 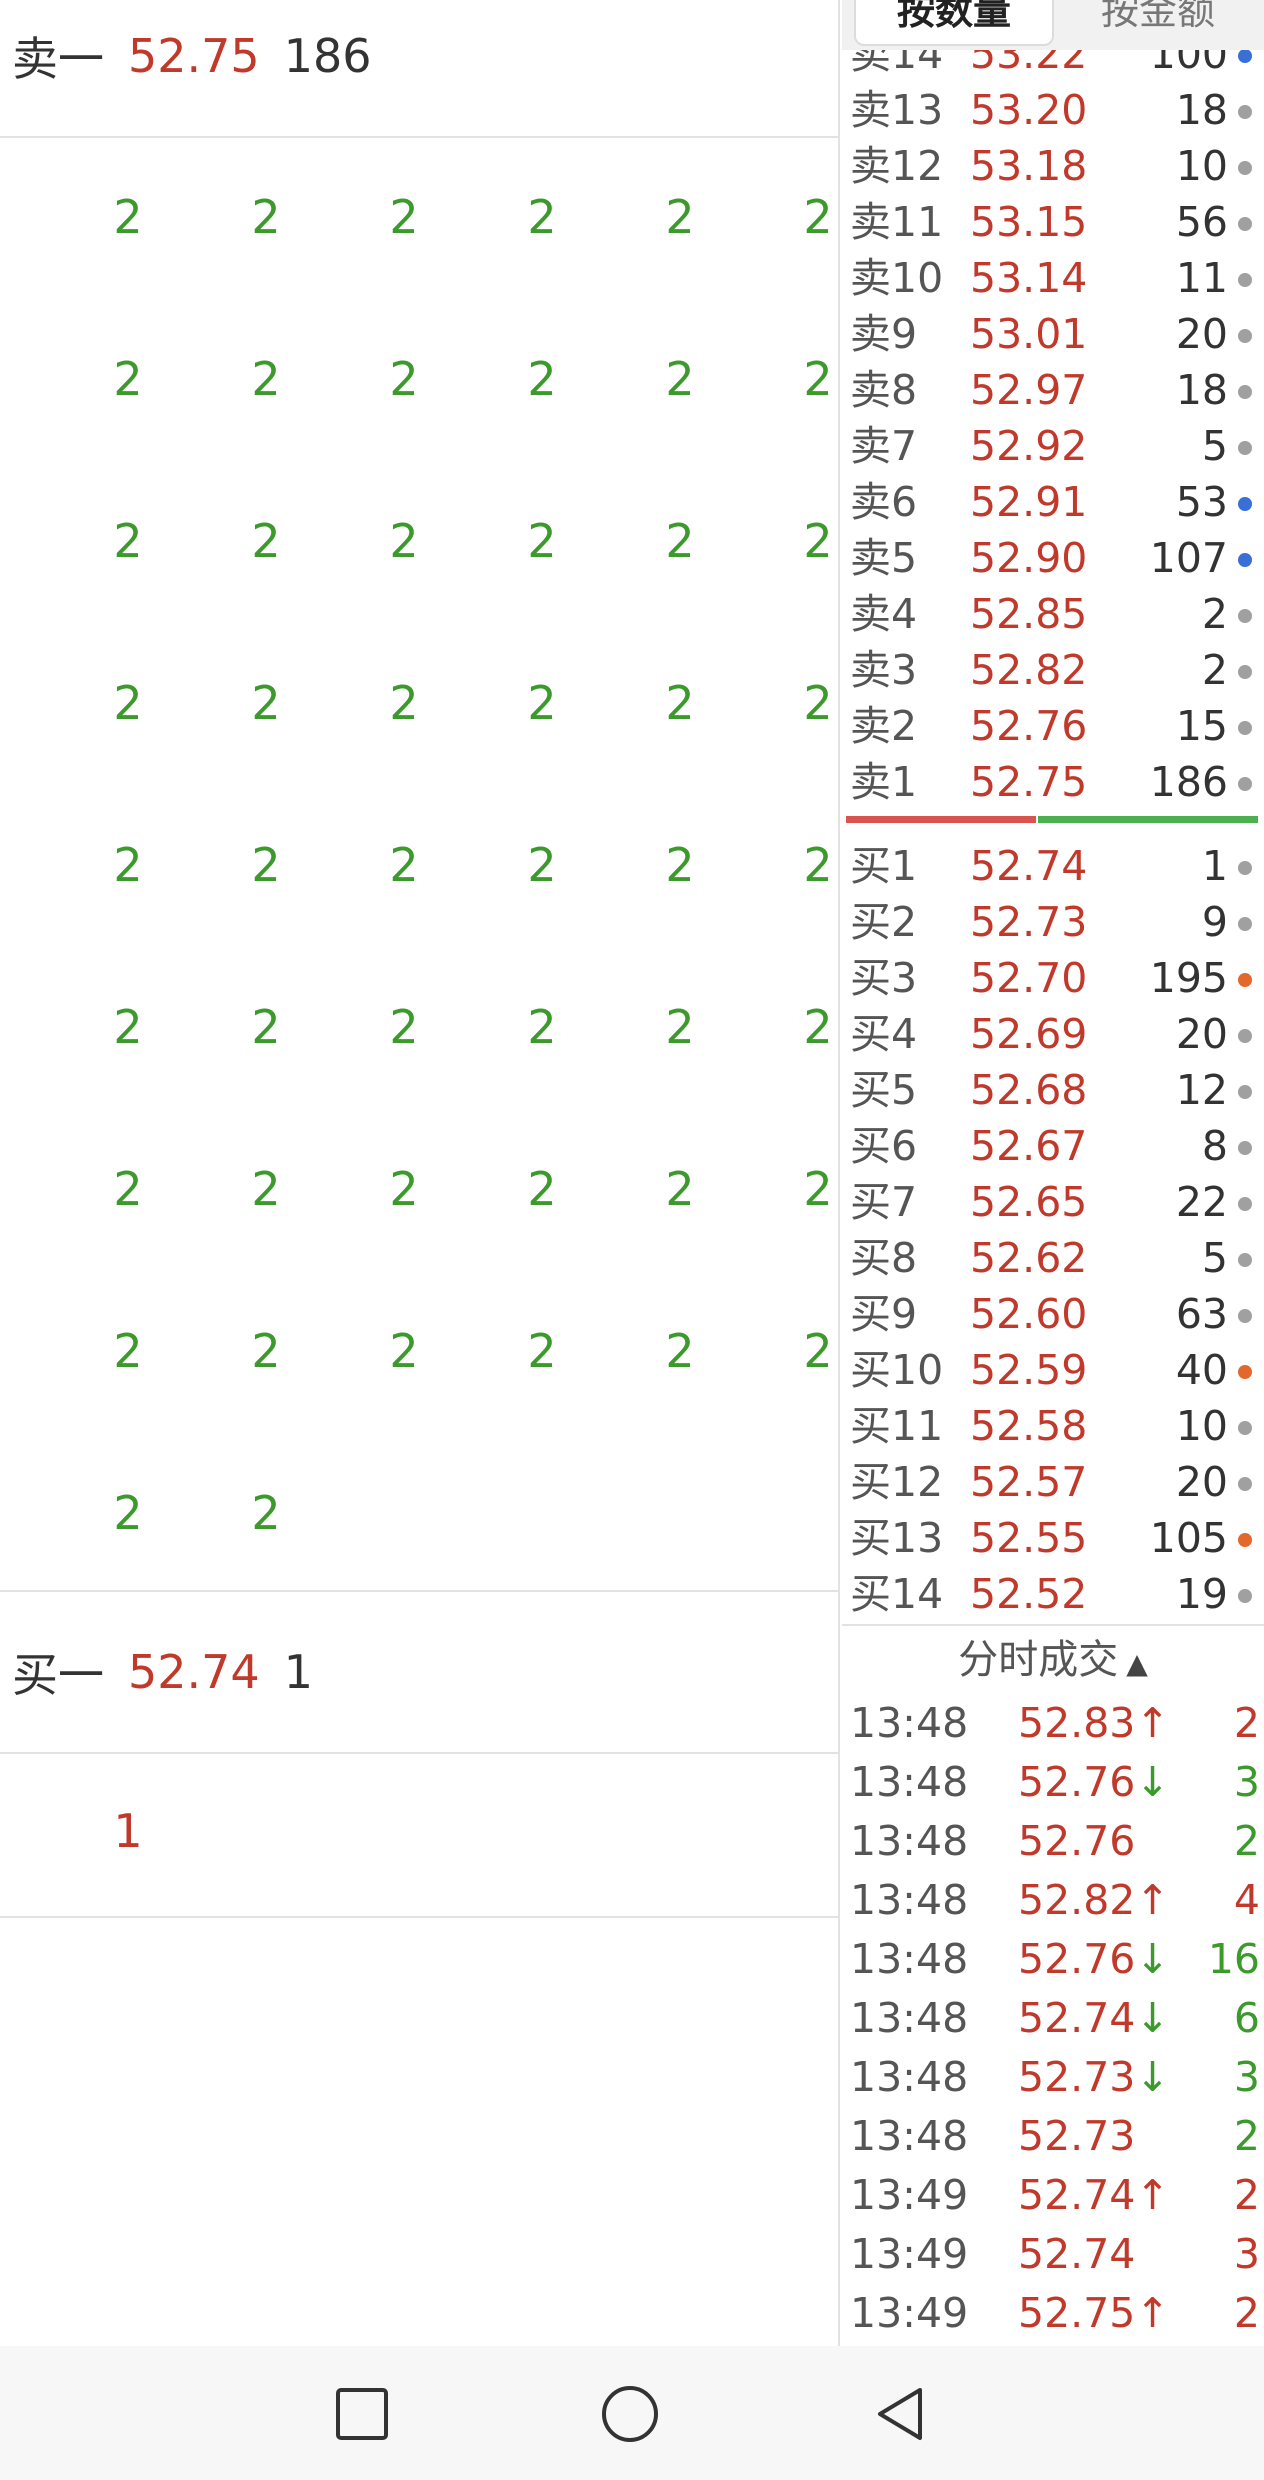 I want to click on back-triangle-icon, so click(x=900, y=2414).